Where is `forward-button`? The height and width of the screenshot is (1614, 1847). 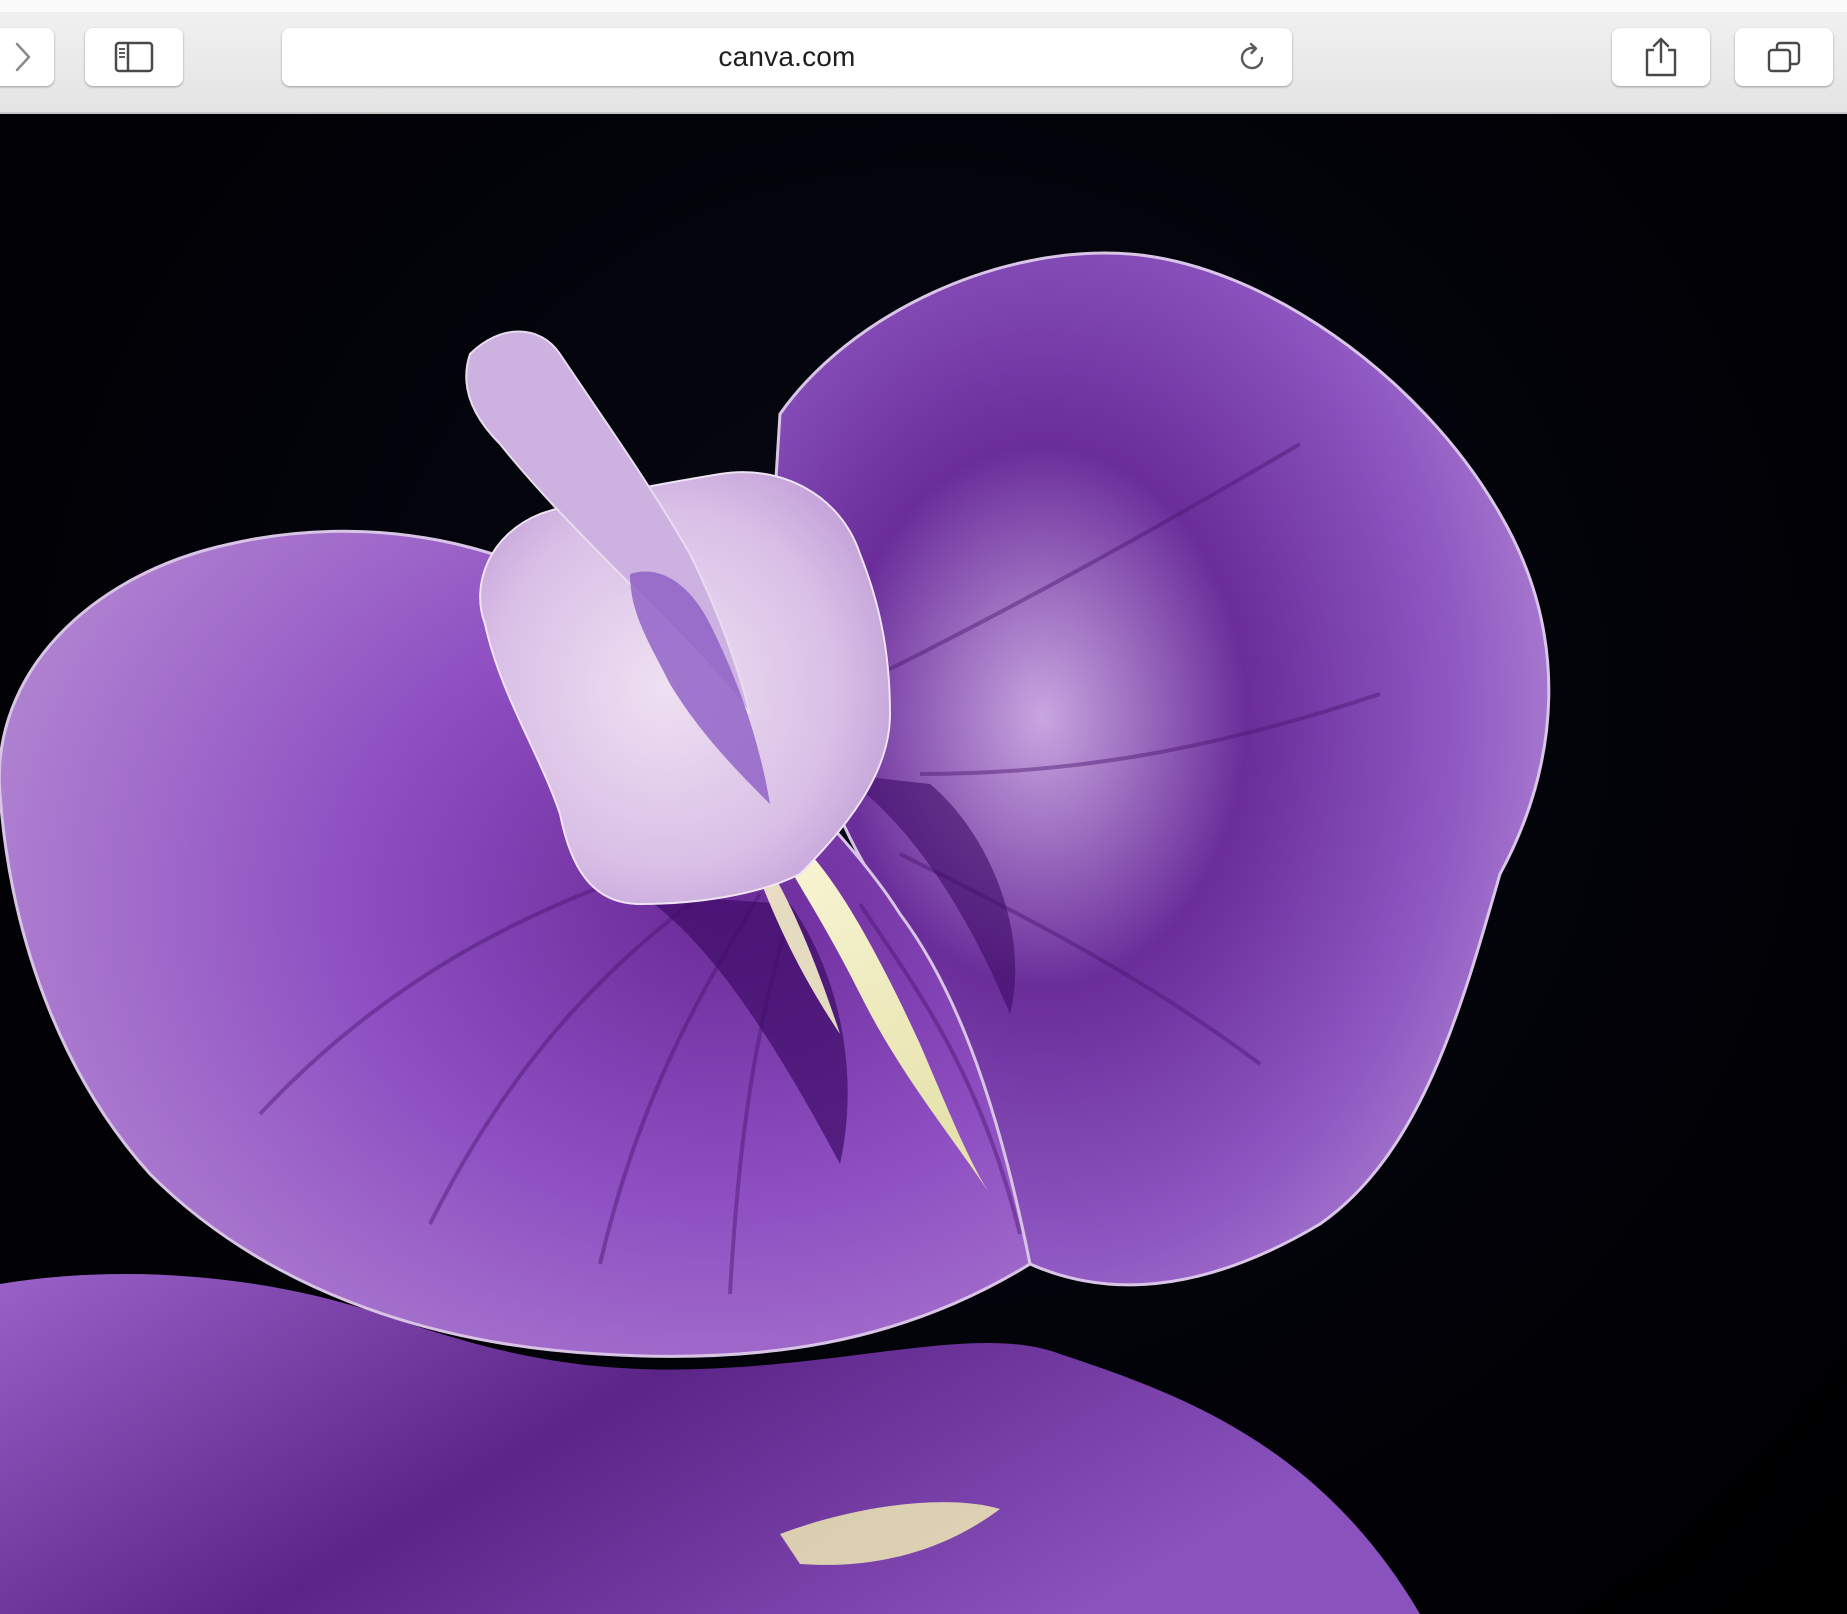 forward-button is located at coordinates (27, 57).